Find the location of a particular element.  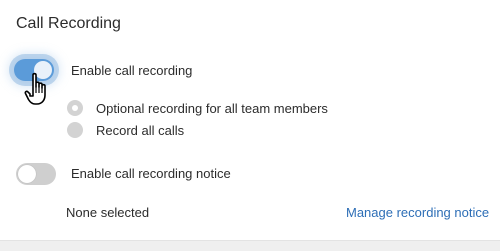

radio-optional-recording is located at coordinates (75, 108).